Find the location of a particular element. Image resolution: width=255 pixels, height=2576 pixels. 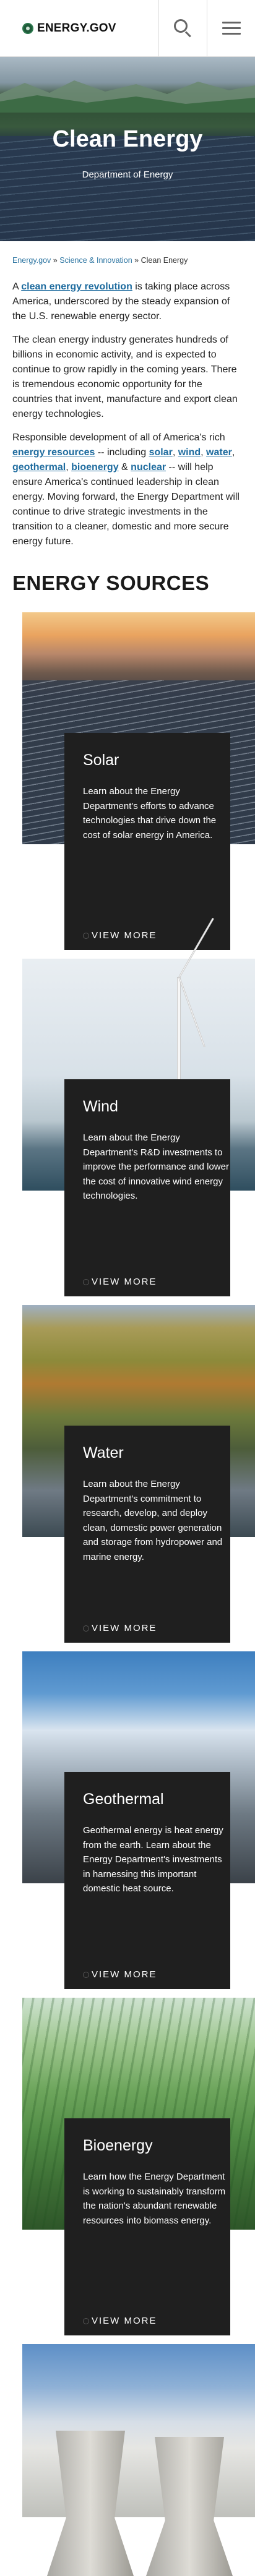

search-icon is located at coordinates (182, 28).